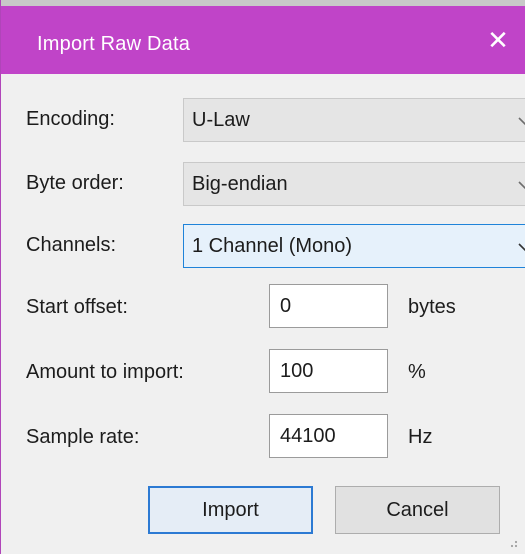  What do you see at coordinates (420, 437) in the screenshot?
I see `sample-rate-unit: Hz` at bounding box center [420, 437].